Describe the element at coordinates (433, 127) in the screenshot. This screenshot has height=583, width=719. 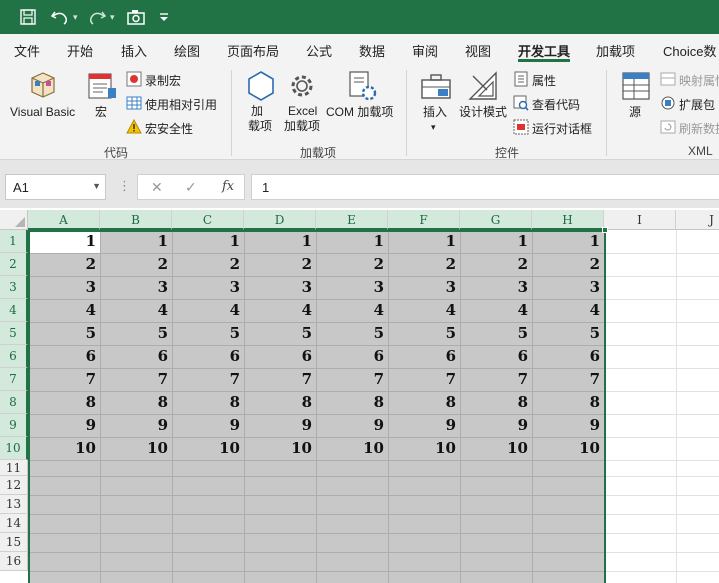
I see `chevron-down-icon: ▾` at that location.